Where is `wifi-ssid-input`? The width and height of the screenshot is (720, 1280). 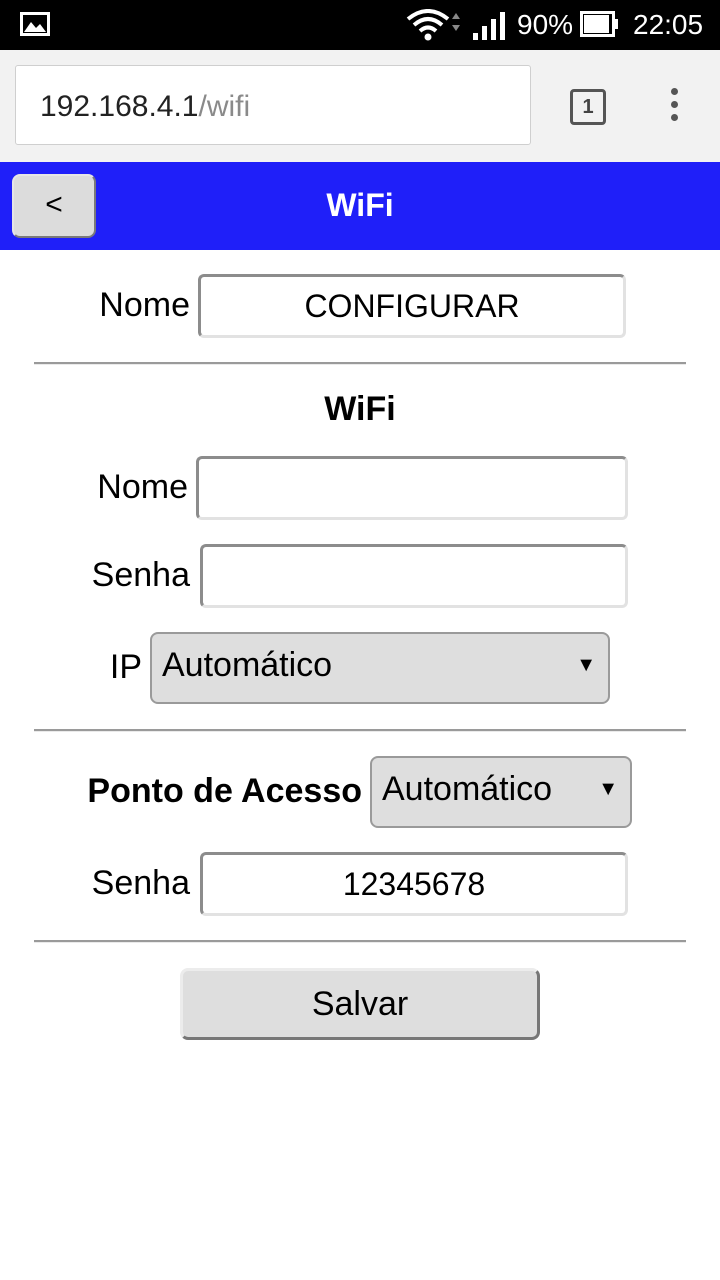 wifi-ssid-input is located at coordinates (412, 488).